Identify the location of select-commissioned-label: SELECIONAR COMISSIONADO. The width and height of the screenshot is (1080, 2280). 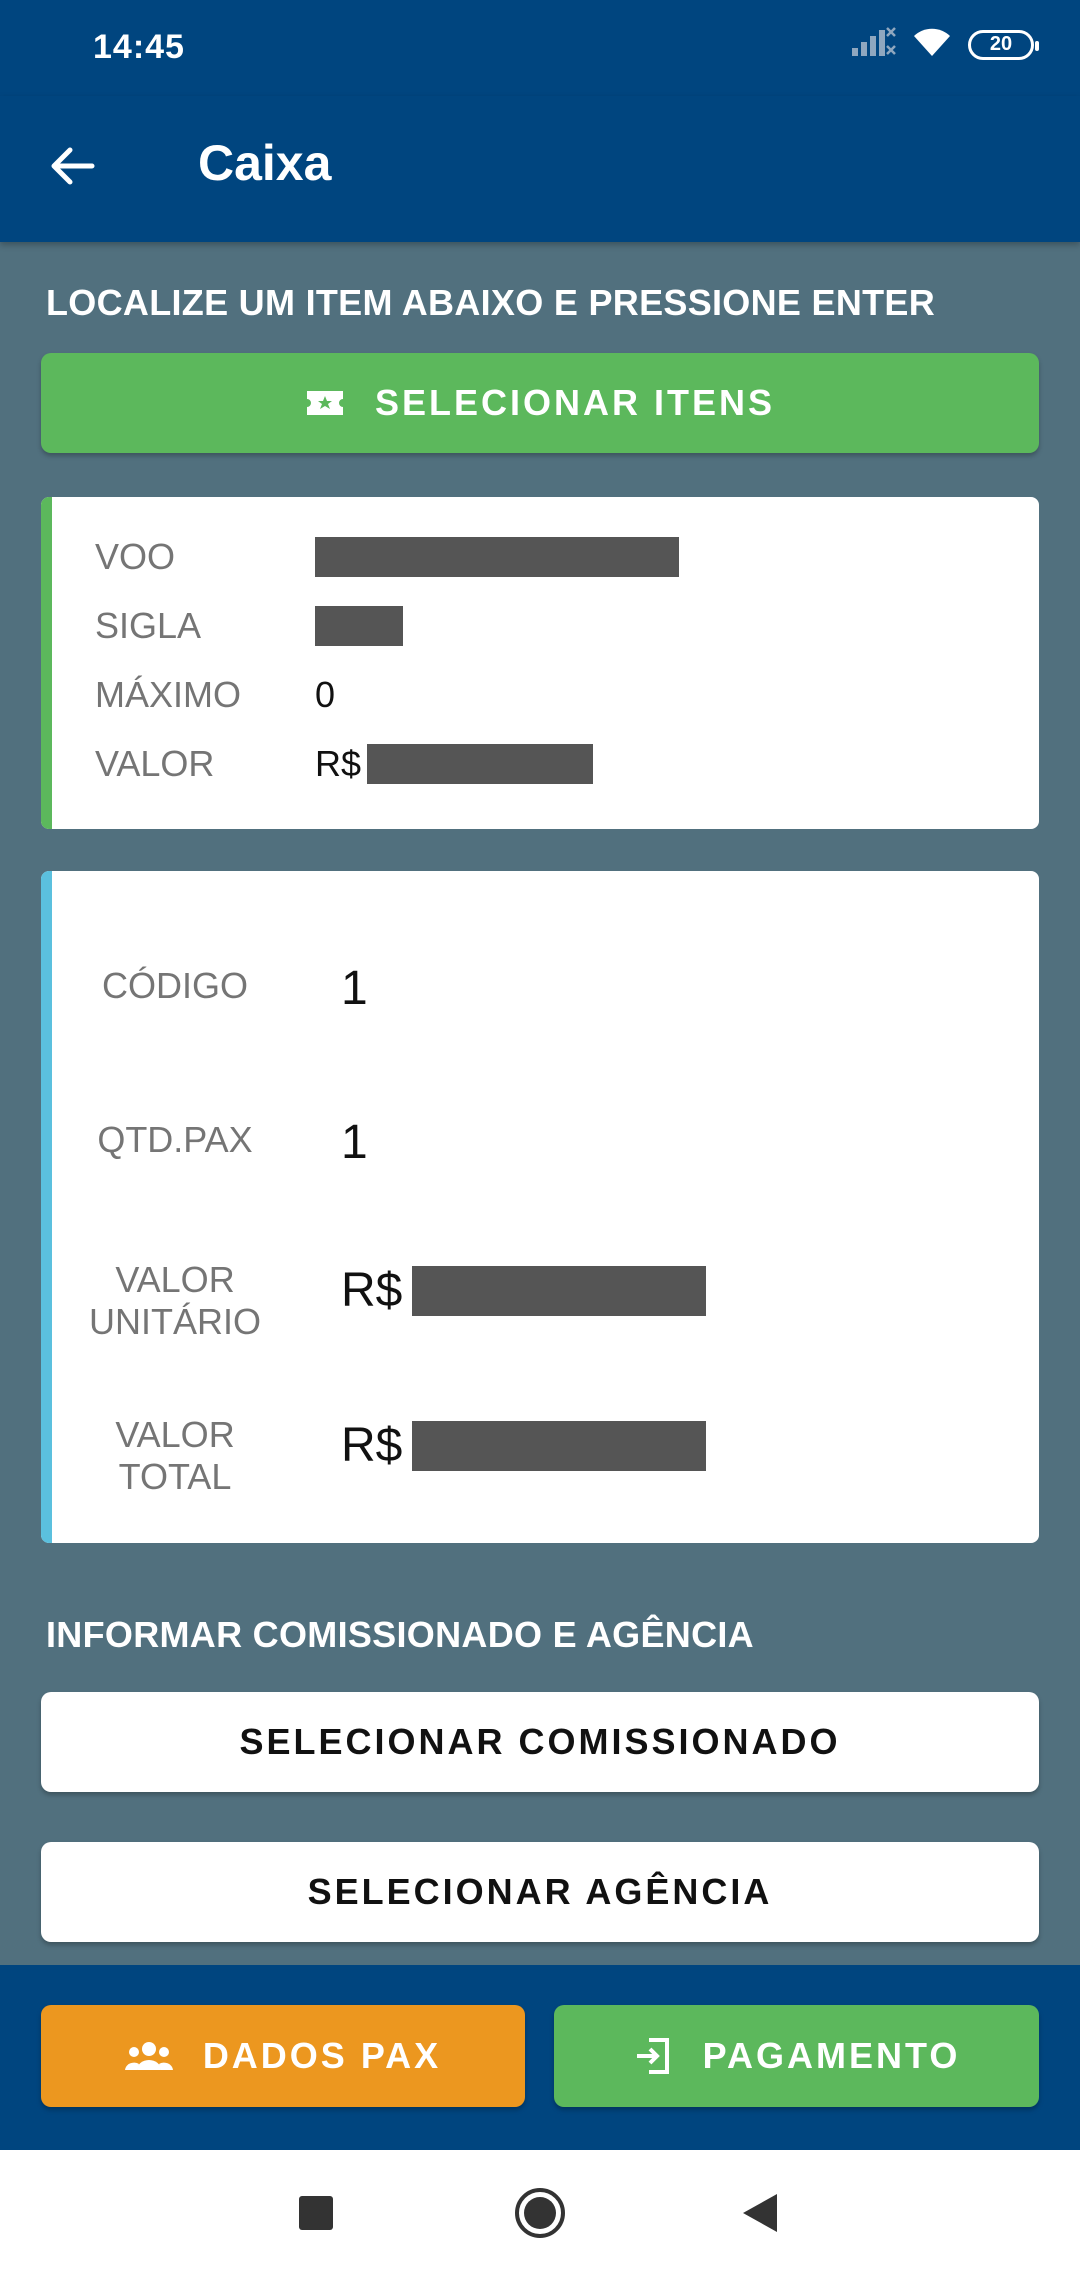
(540, 1741).